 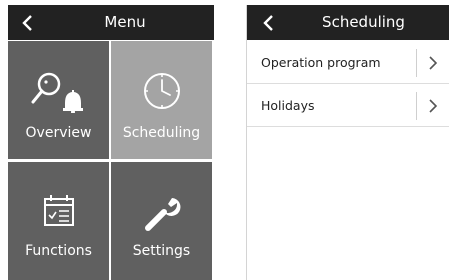 I want to click on list-item-label: Operation program, so click(x=321, y=62).